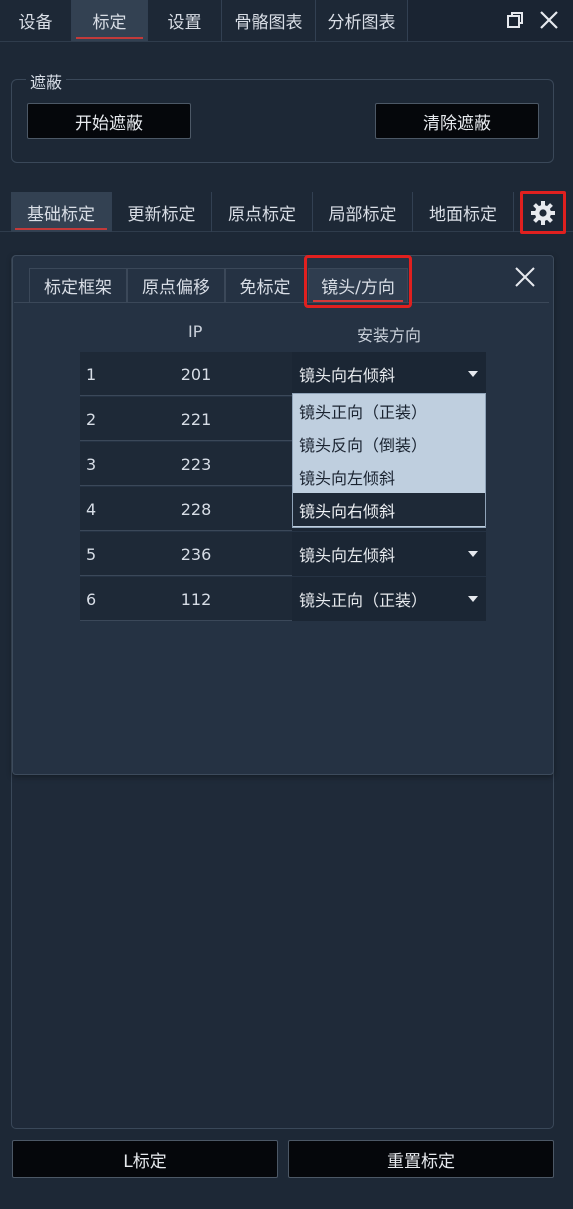  I want to click on direction-select: 镜头向左倾斜, so click(389, 554).